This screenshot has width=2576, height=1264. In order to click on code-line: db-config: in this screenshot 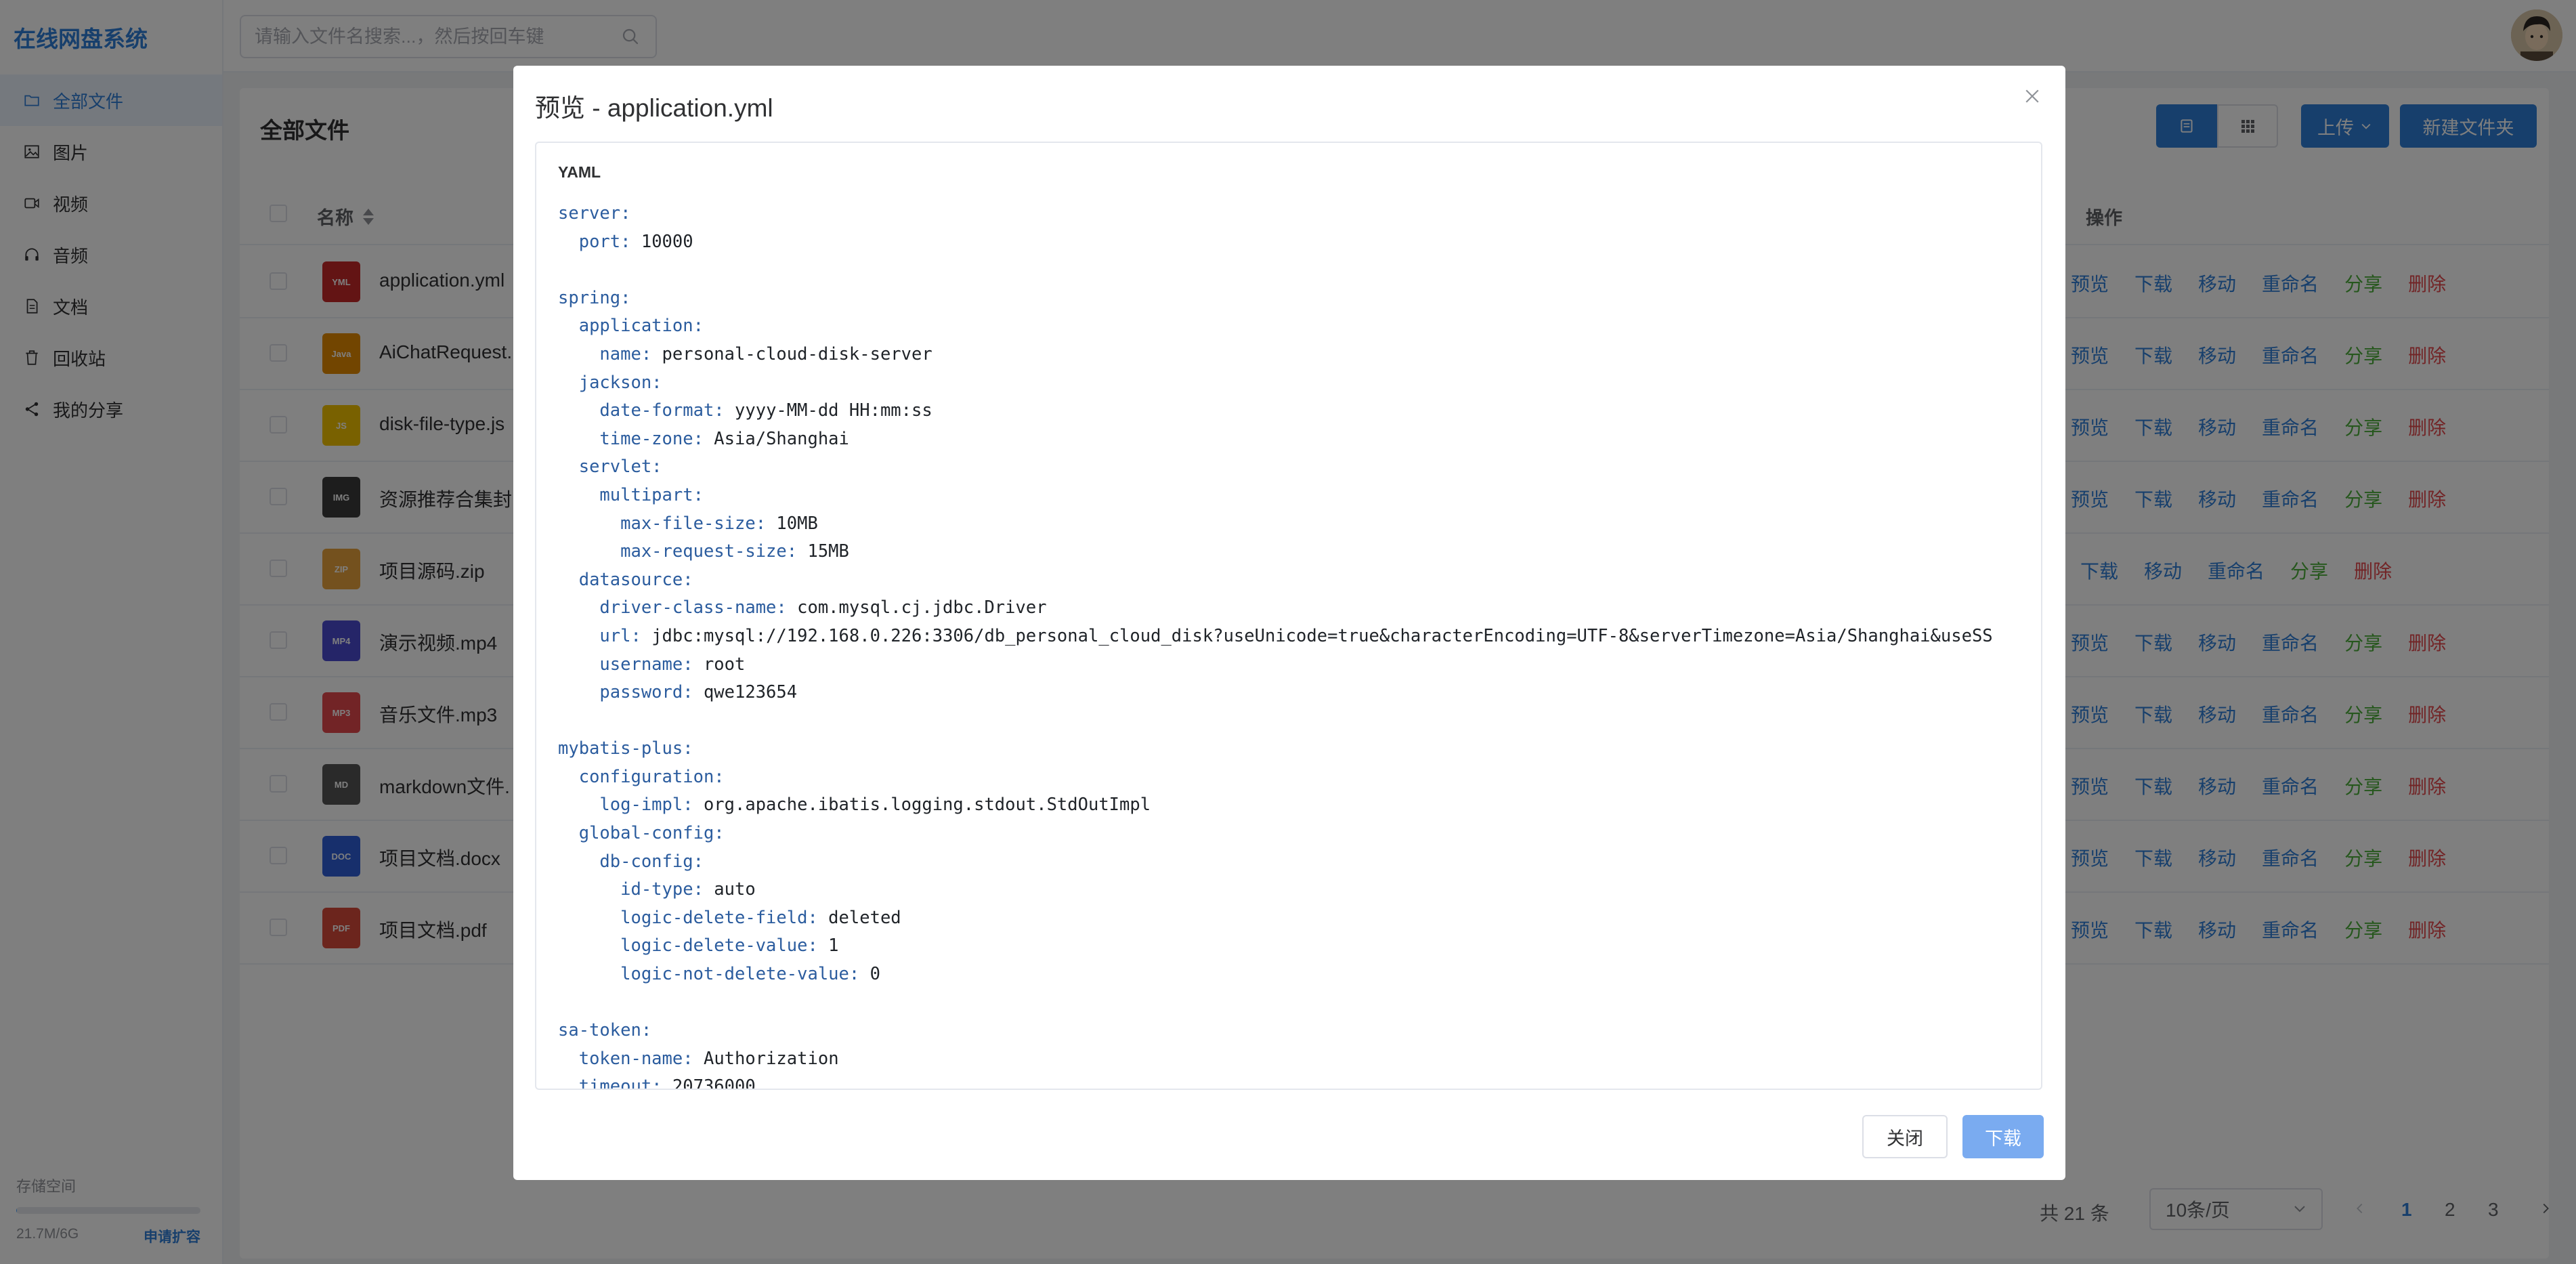, I will do `click(651, 862)`.